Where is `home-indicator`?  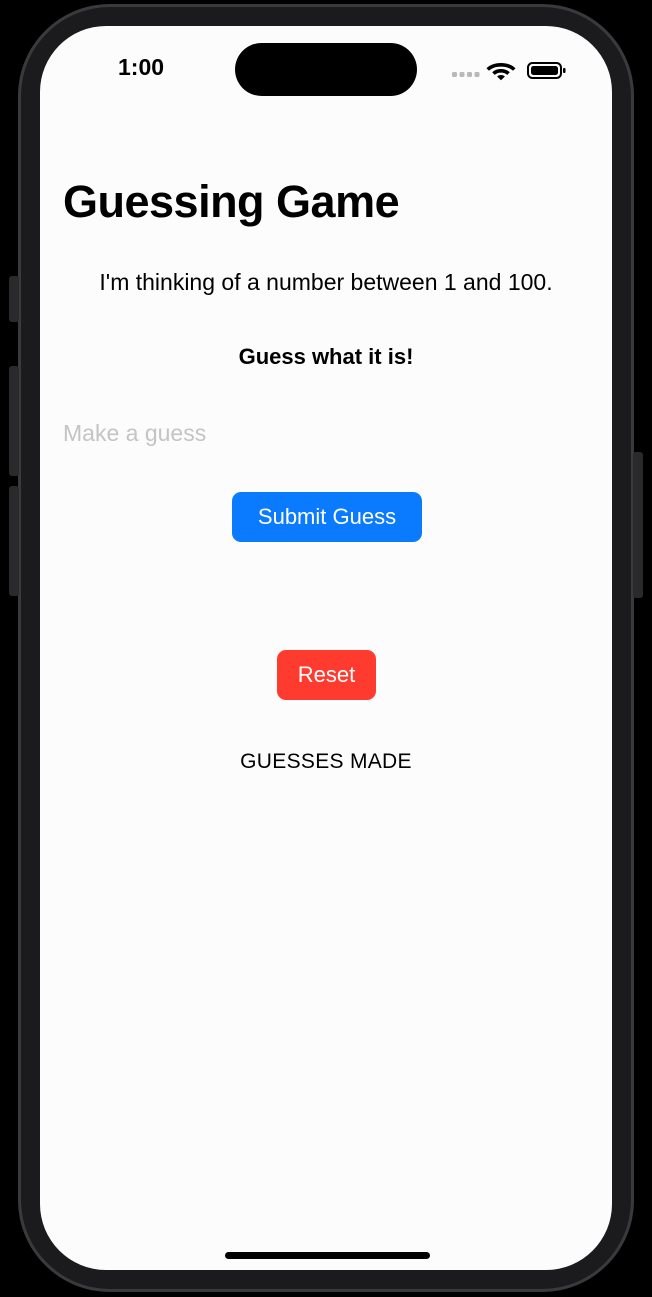
home-indicator is located at coordinates (327, 1255).